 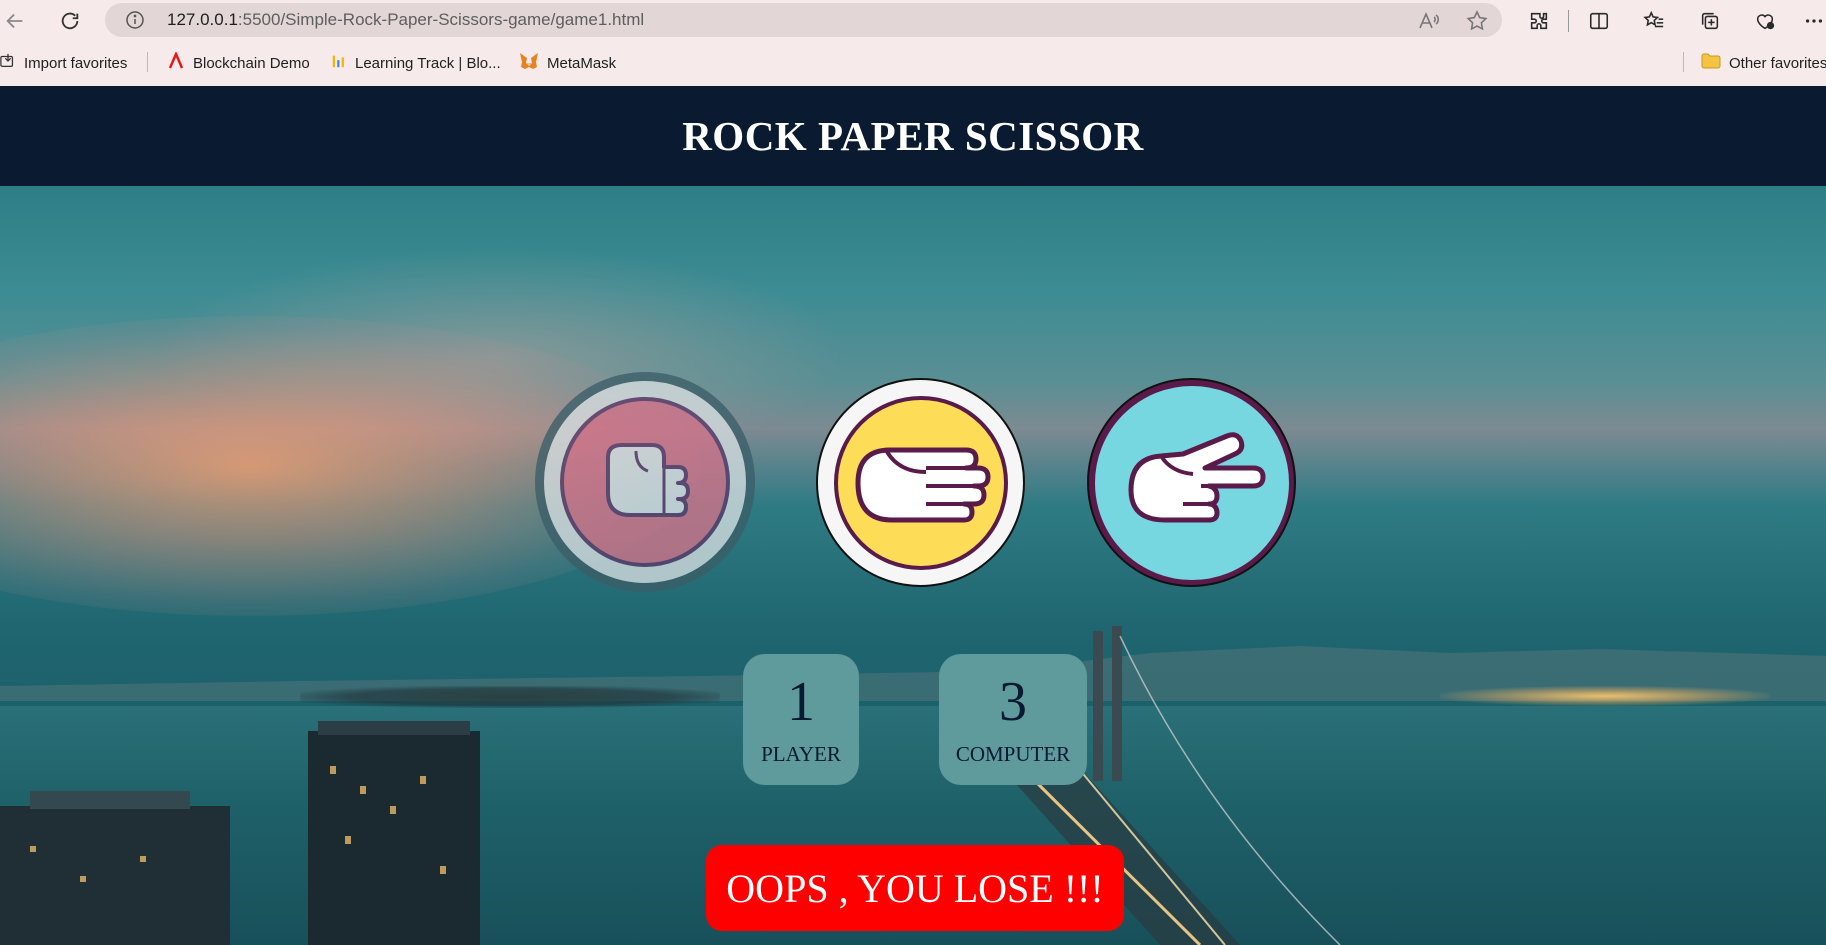 I want to click on scissor-choice-button, so click(x=1191, y=482).